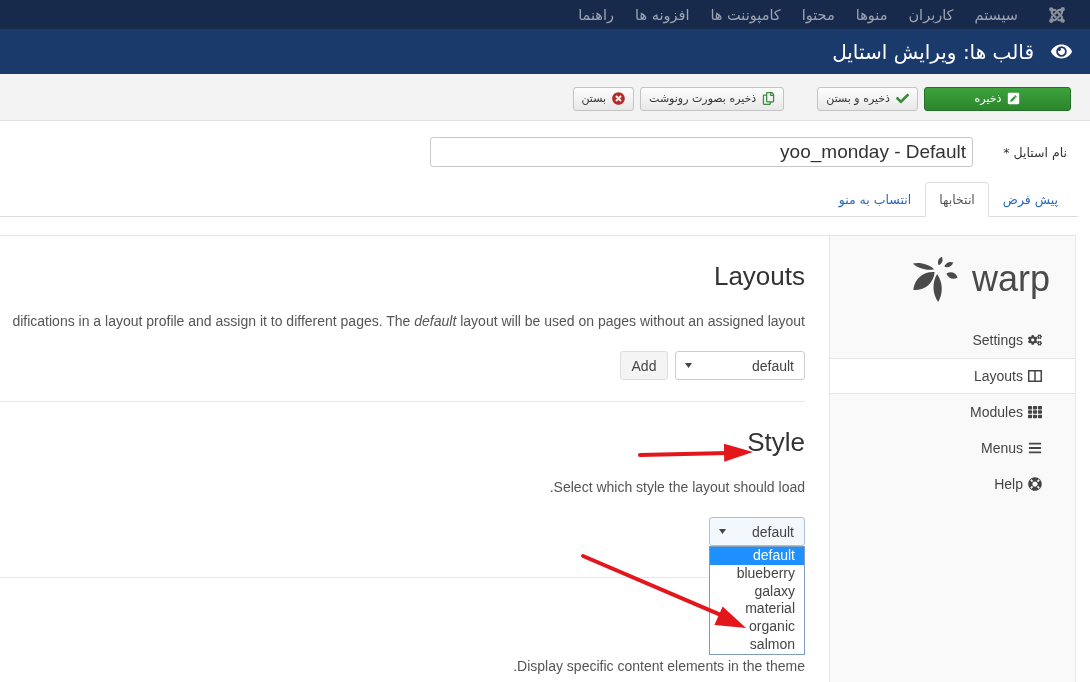  Describe the element at coordinates (931, 14) in the screenshot. I see `nav-menu-item: کاربران` at that location.